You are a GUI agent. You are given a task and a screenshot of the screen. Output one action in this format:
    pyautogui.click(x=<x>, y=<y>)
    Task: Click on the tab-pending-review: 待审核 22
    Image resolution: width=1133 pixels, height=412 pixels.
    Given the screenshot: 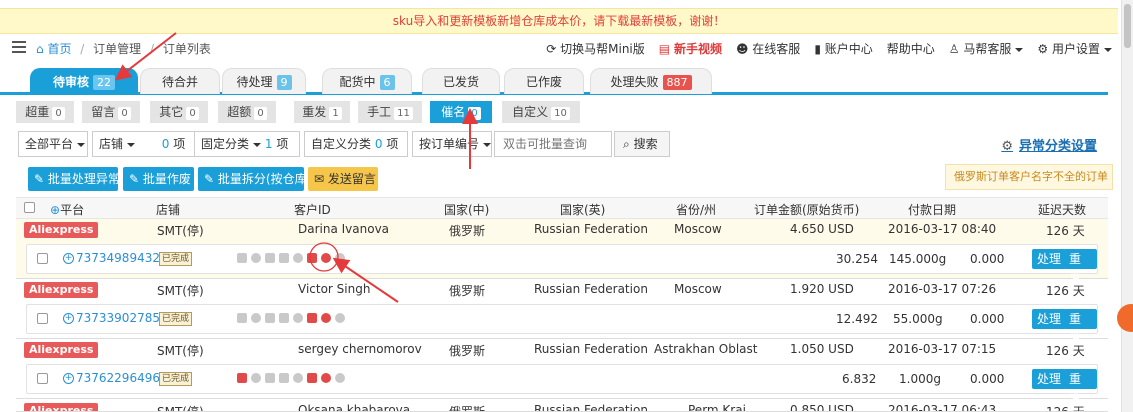 What is the action you would take?
    pyautogui.click(x=84, y=81)
    